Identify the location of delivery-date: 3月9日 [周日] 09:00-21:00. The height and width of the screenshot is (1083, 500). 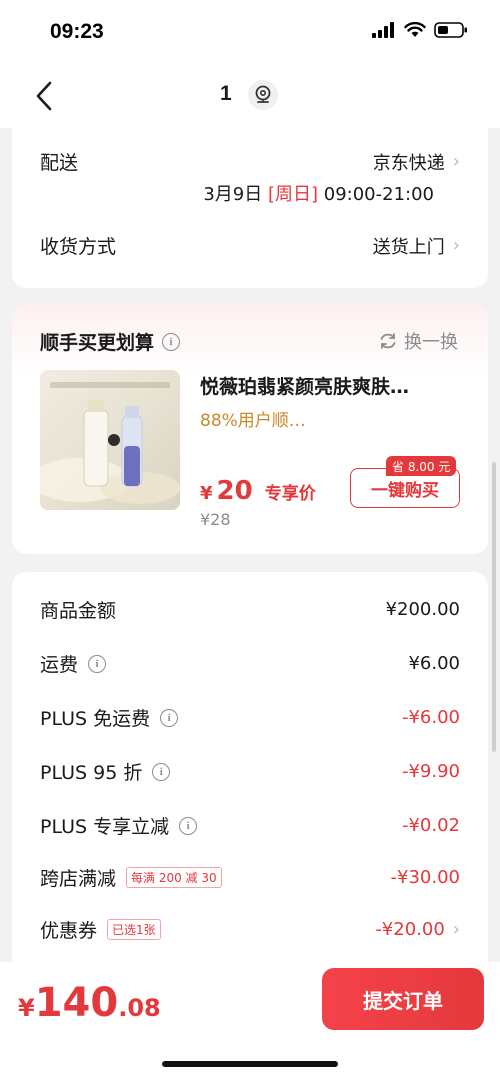
(318, 193).